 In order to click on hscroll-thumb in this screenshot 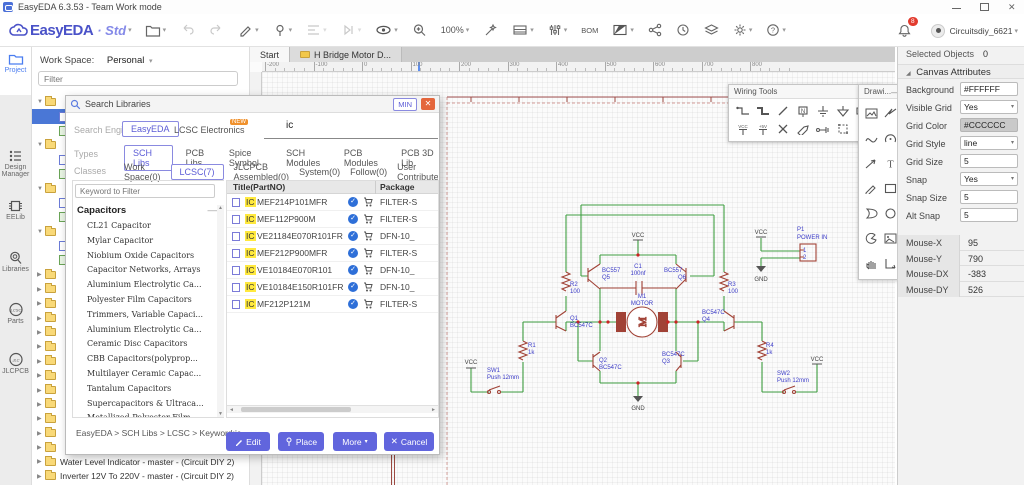, I will do `click(296, 409)`.